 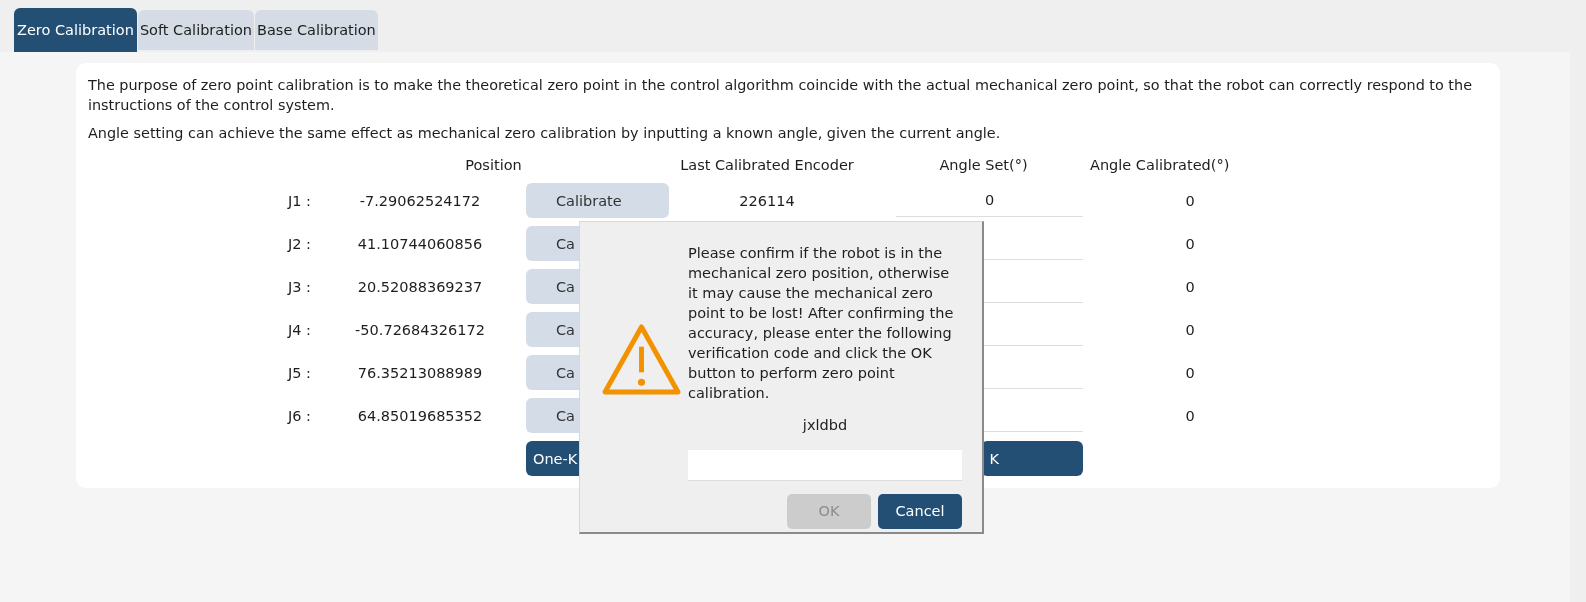 What do you see at coordinates (545, 133) in the screenshot?
I see `description-text: Angle setting can achieve the same effect as mechanical zero calibration by inputting a known angle, given the current angle.` at bounding box center [545, 133].